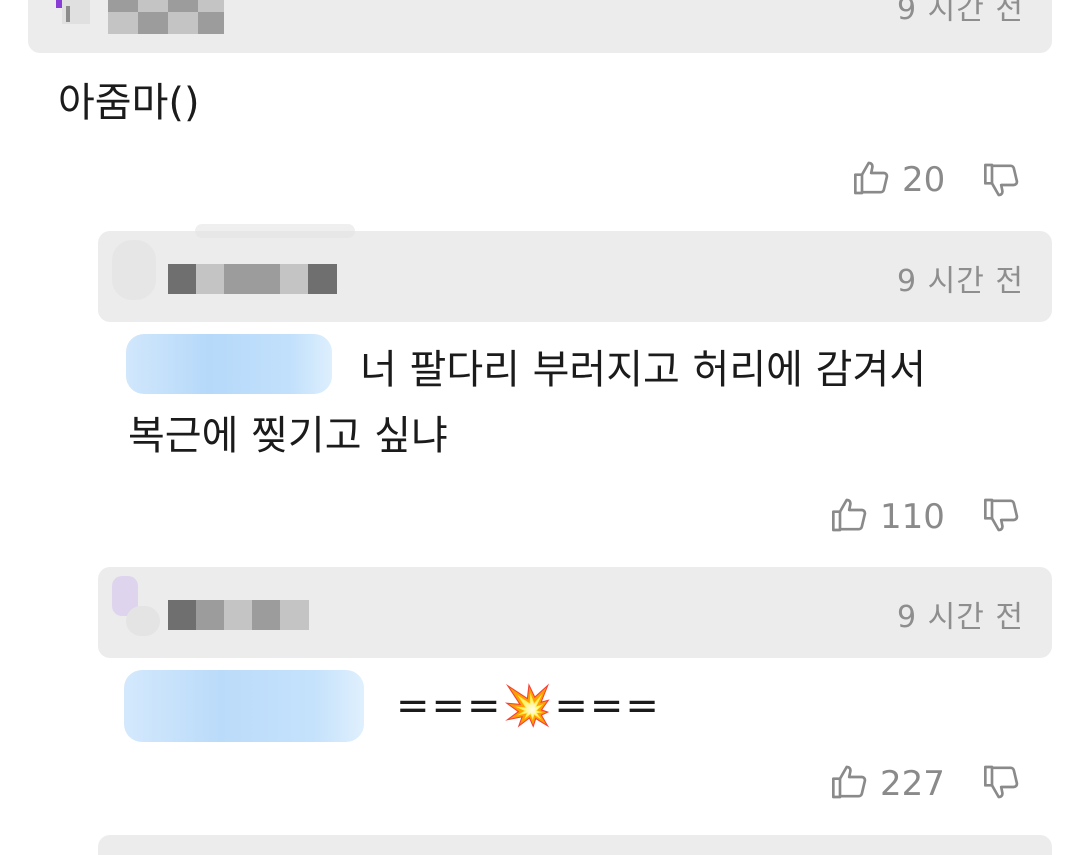 This screenshot has width=1080, height=855. Describe the element at coordinates (912, 517) in the screenshot. I see `like-count: 110` at that location.